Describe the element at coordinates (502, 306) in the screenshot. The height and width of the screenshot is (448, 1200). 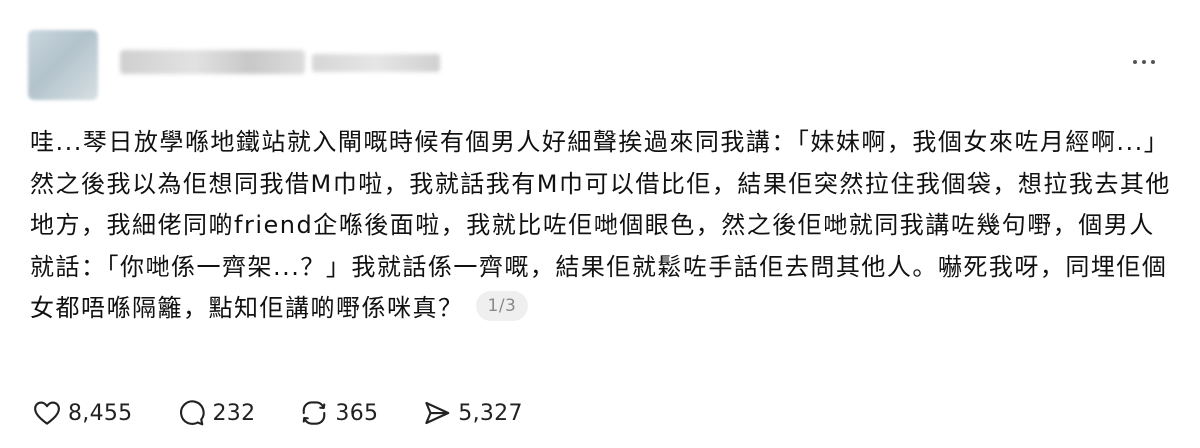
I see `image-page-indicator: 1/3` at that location.